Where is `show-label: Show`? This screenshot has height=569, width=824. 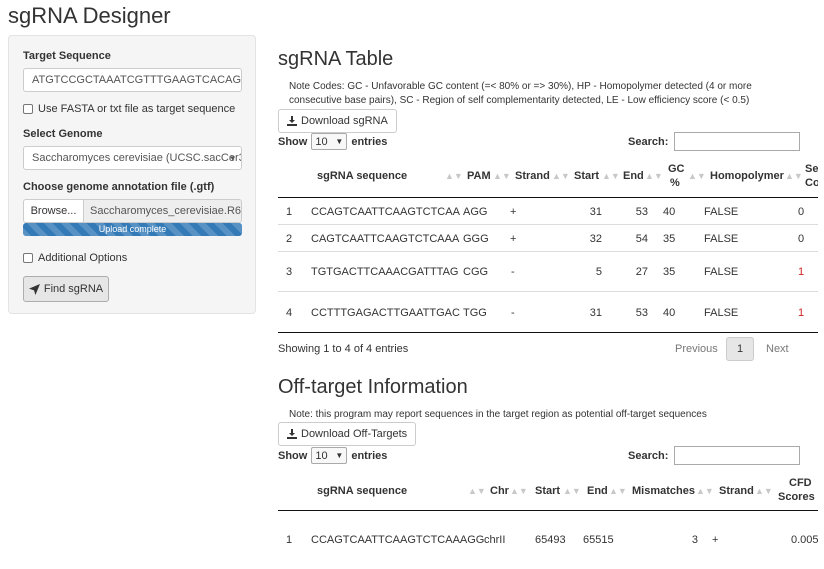
show-label: Show is located at coordinates (293, 455).